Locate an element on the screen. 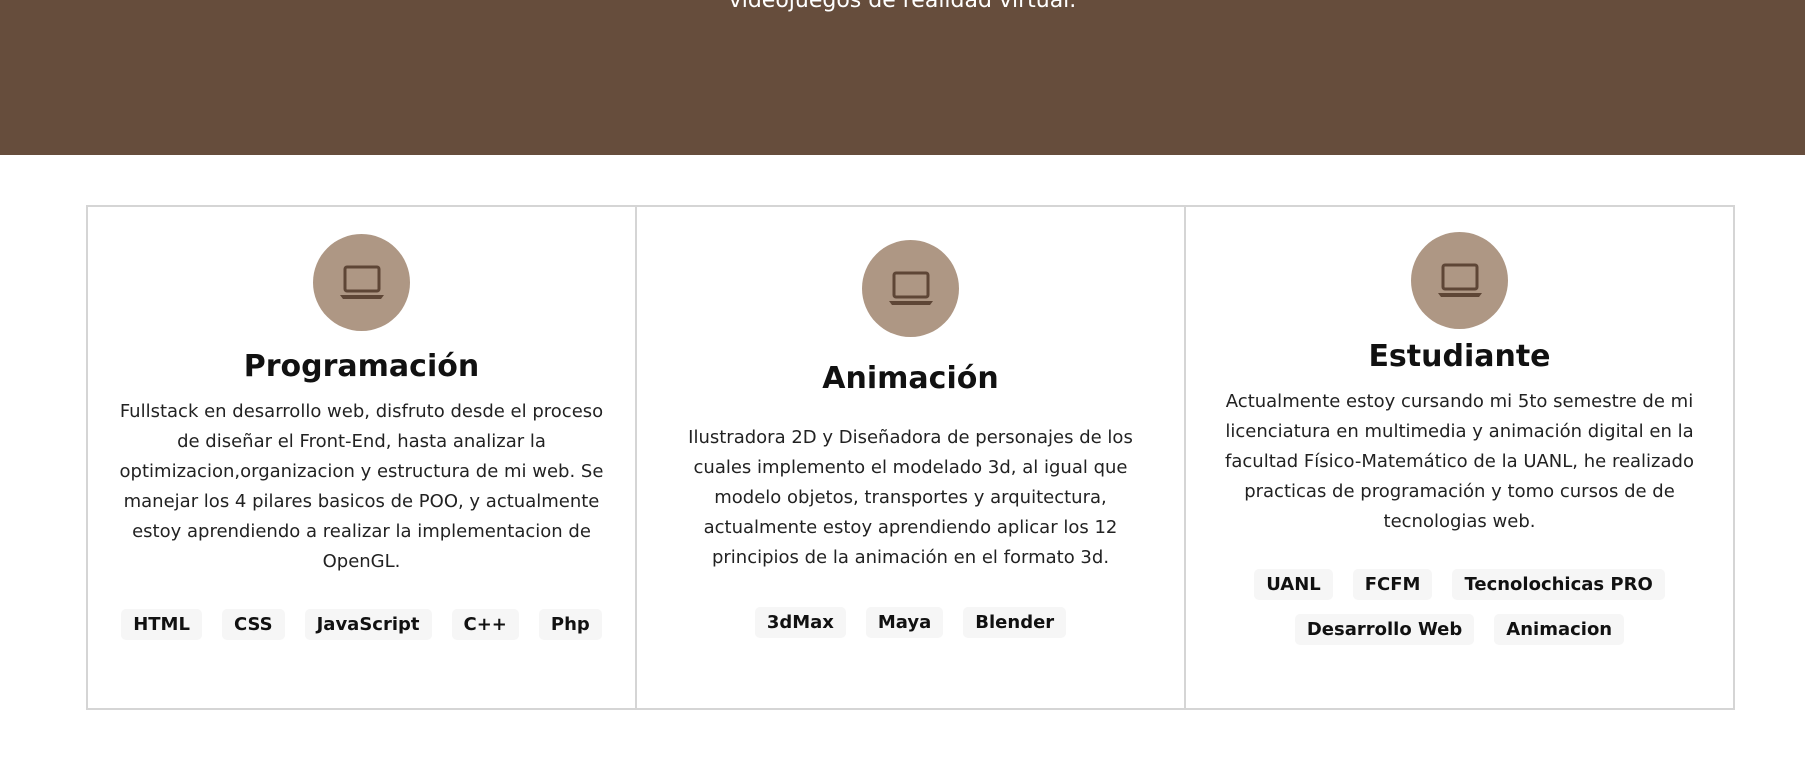 The image size is (1805, 767). tag: 3dMax is located at coordinates (800, 622).